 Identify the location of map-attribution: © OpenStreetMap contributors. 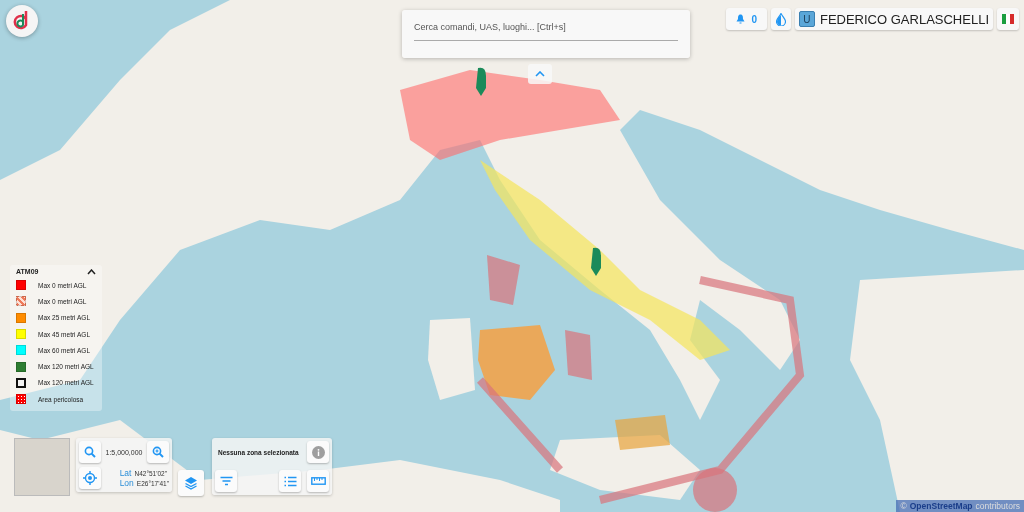
(960, 506).